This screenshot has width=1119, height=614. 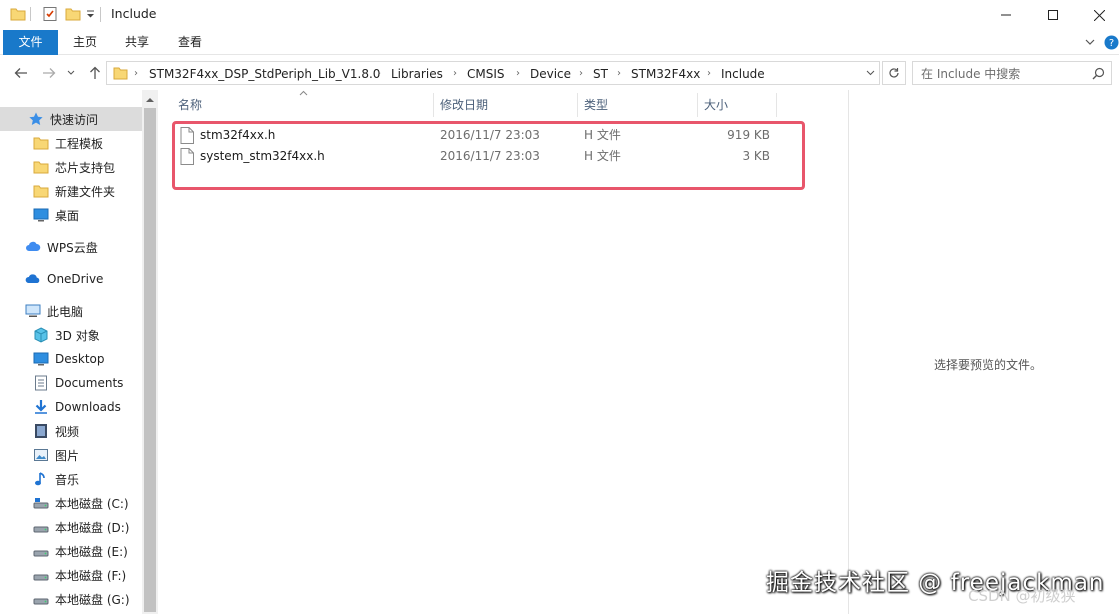 What do you see at coordinates (848, 352) in the screenshot?
I see `preview-divider` at bounding box center [848, 352].